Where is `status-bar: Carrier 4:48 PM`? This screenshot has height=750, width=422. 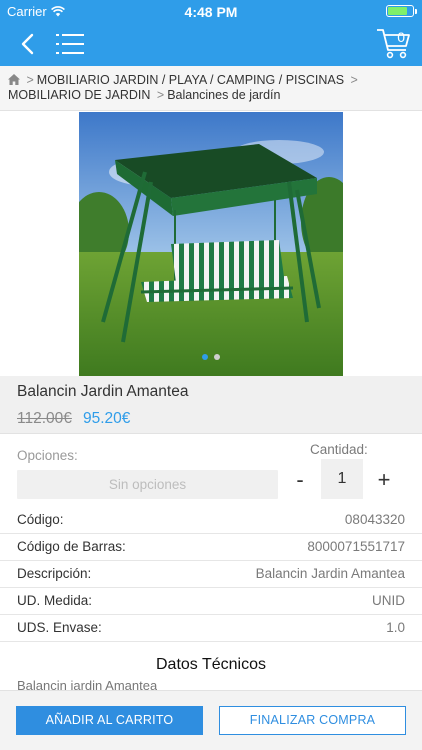 status-bar: Carrier 4:48 PM is located at coordinates (211, 11).